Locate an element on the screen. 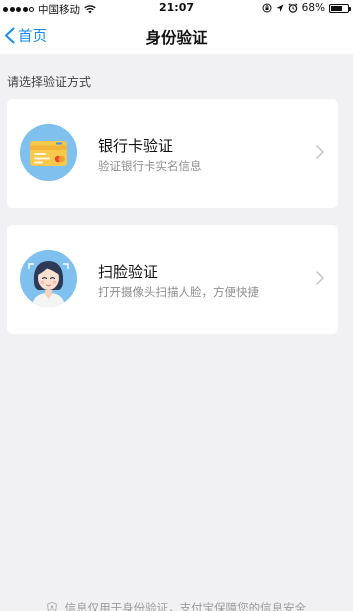 This screenshot has width=353, height=611. face-scan-icon is located at coordinates (48, 278).